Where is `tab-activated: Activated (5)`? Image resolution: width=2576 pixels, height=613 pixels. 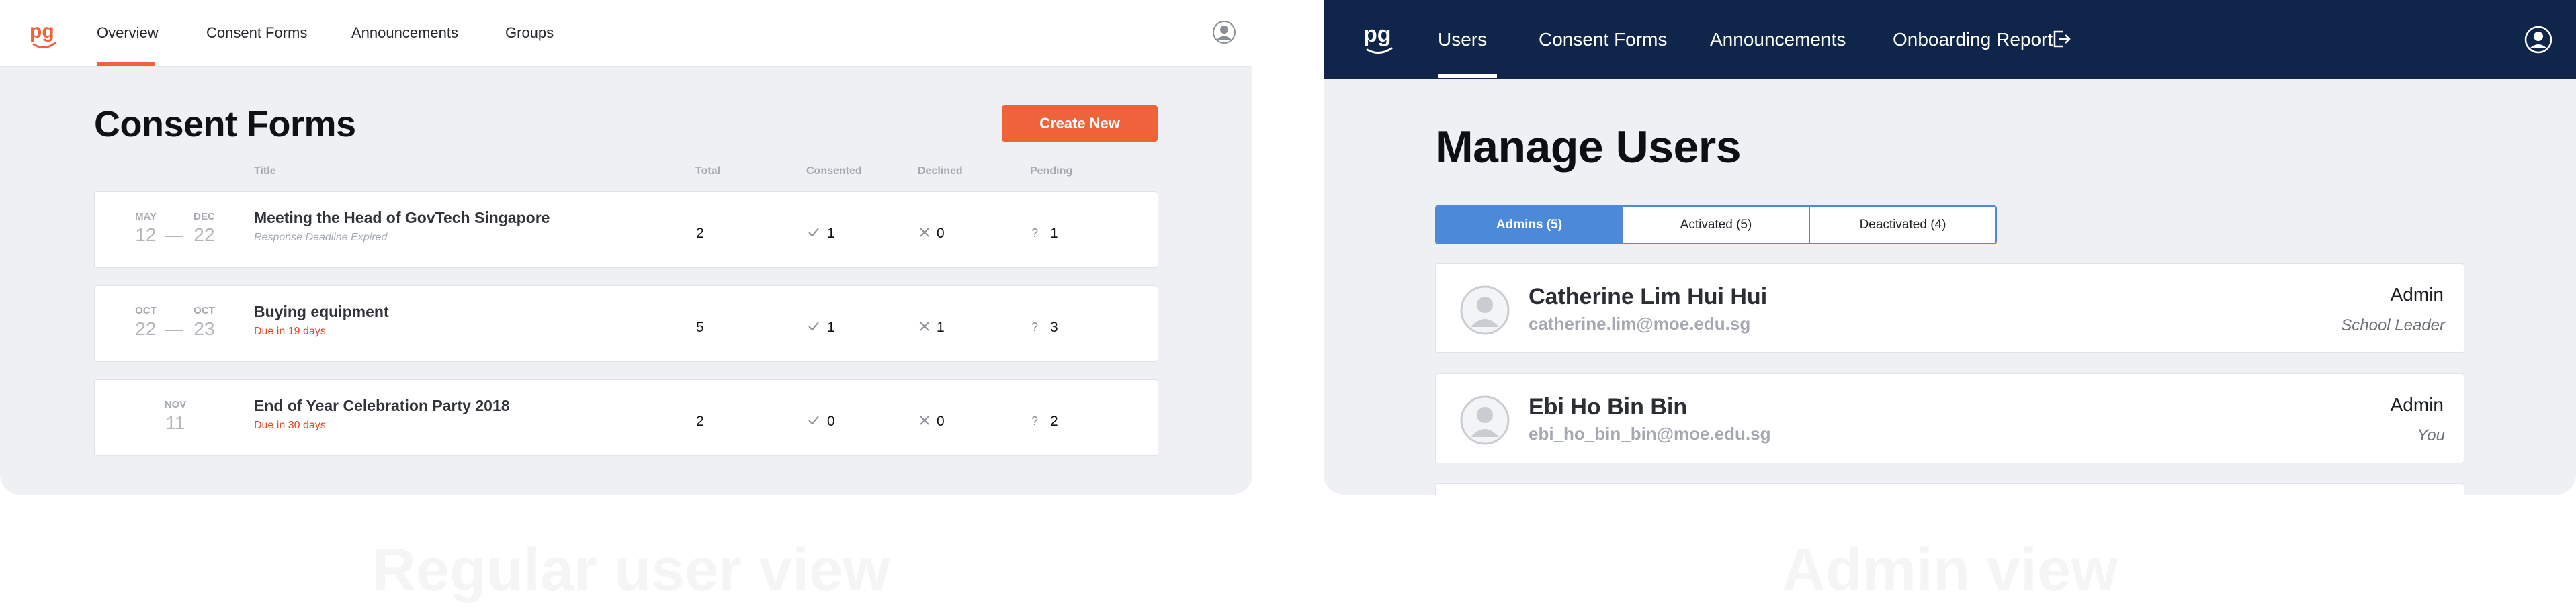 tab-activated: Activated (5) is located at coordinates (1716, 225).